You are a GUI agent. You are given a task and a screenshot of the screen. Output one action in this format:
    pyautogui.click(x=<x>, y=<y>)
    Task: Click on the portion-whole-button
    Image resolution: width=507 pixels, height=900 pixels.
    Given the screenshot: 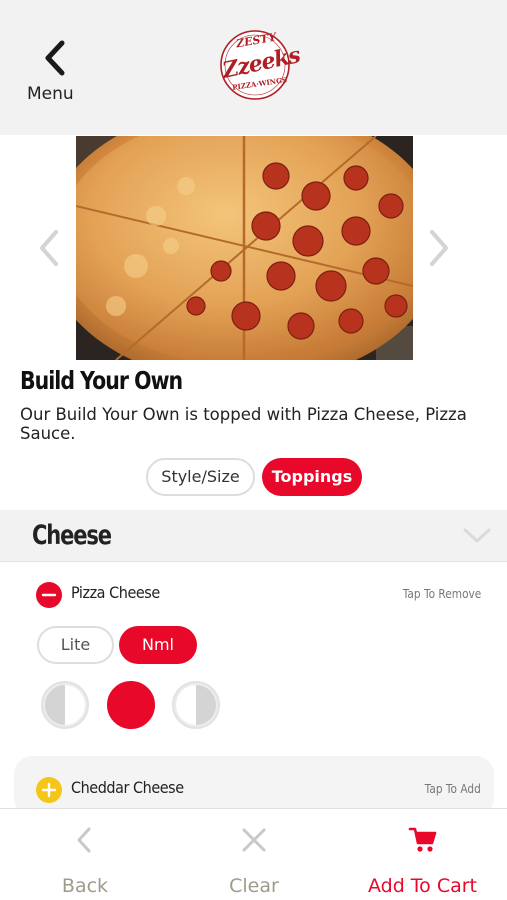 What is the action you would take?
    pyautogui.click(x=131, y=705)
    